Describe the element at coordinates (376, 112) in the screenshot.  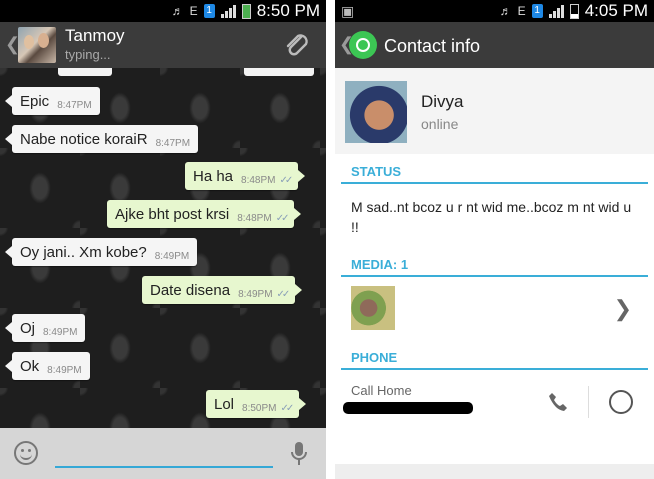
I see `profile-photo` at that location.